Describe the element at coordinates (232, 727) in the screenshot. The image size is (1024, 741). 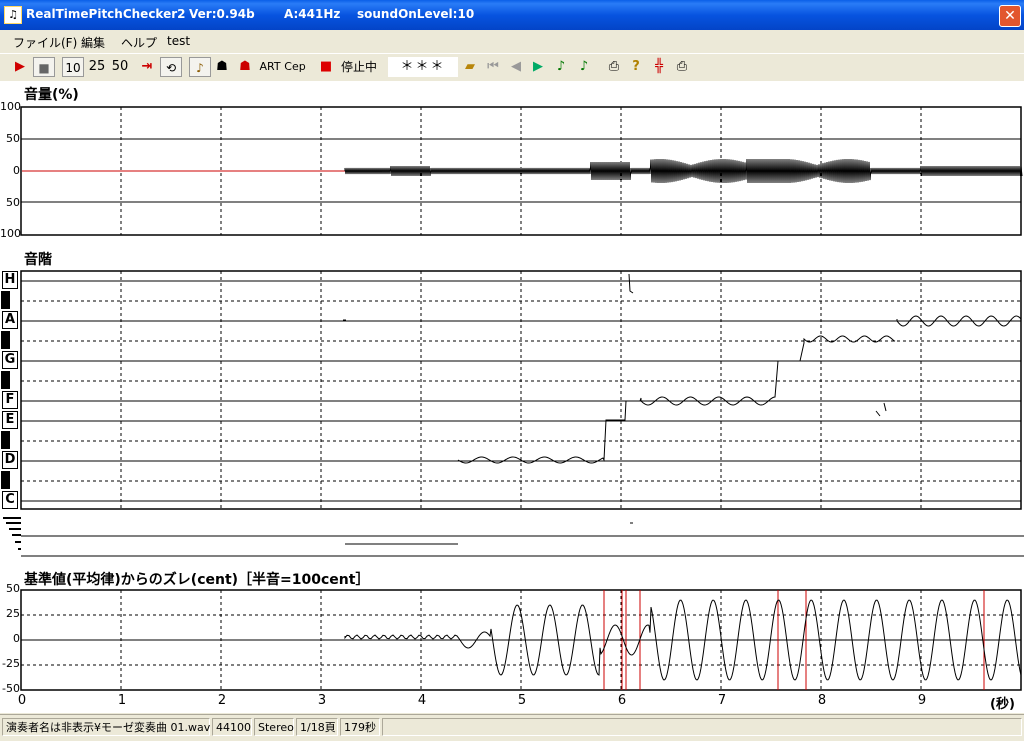
I see `status-rate: 44100` at that location.